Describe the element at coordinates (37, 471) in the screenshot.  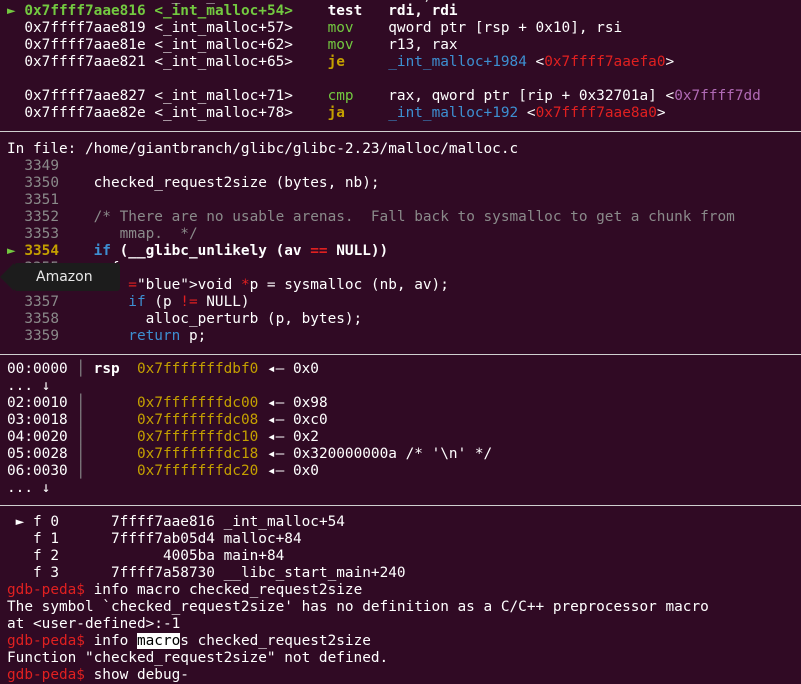
I see `stack-index: 06:0030` at that location.